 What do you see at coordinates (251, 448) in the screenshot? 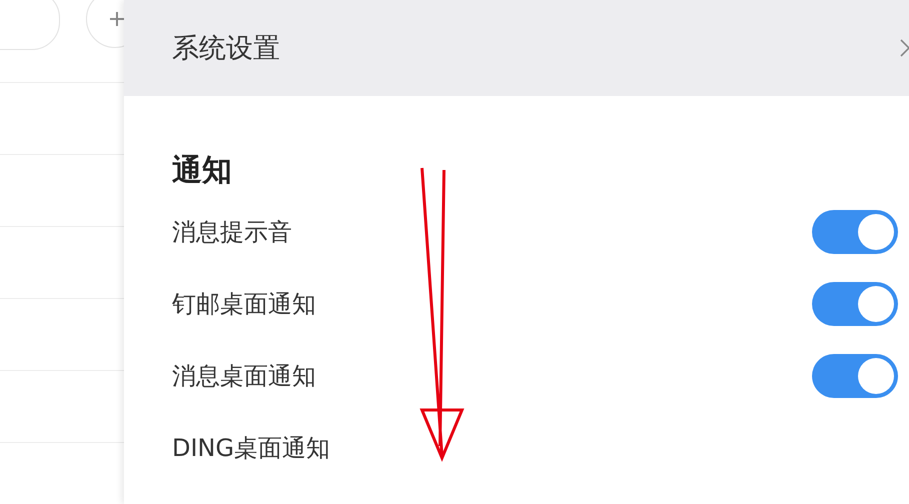
I see `setting-label: DING桌面通知` at bounding box center [251, 448].